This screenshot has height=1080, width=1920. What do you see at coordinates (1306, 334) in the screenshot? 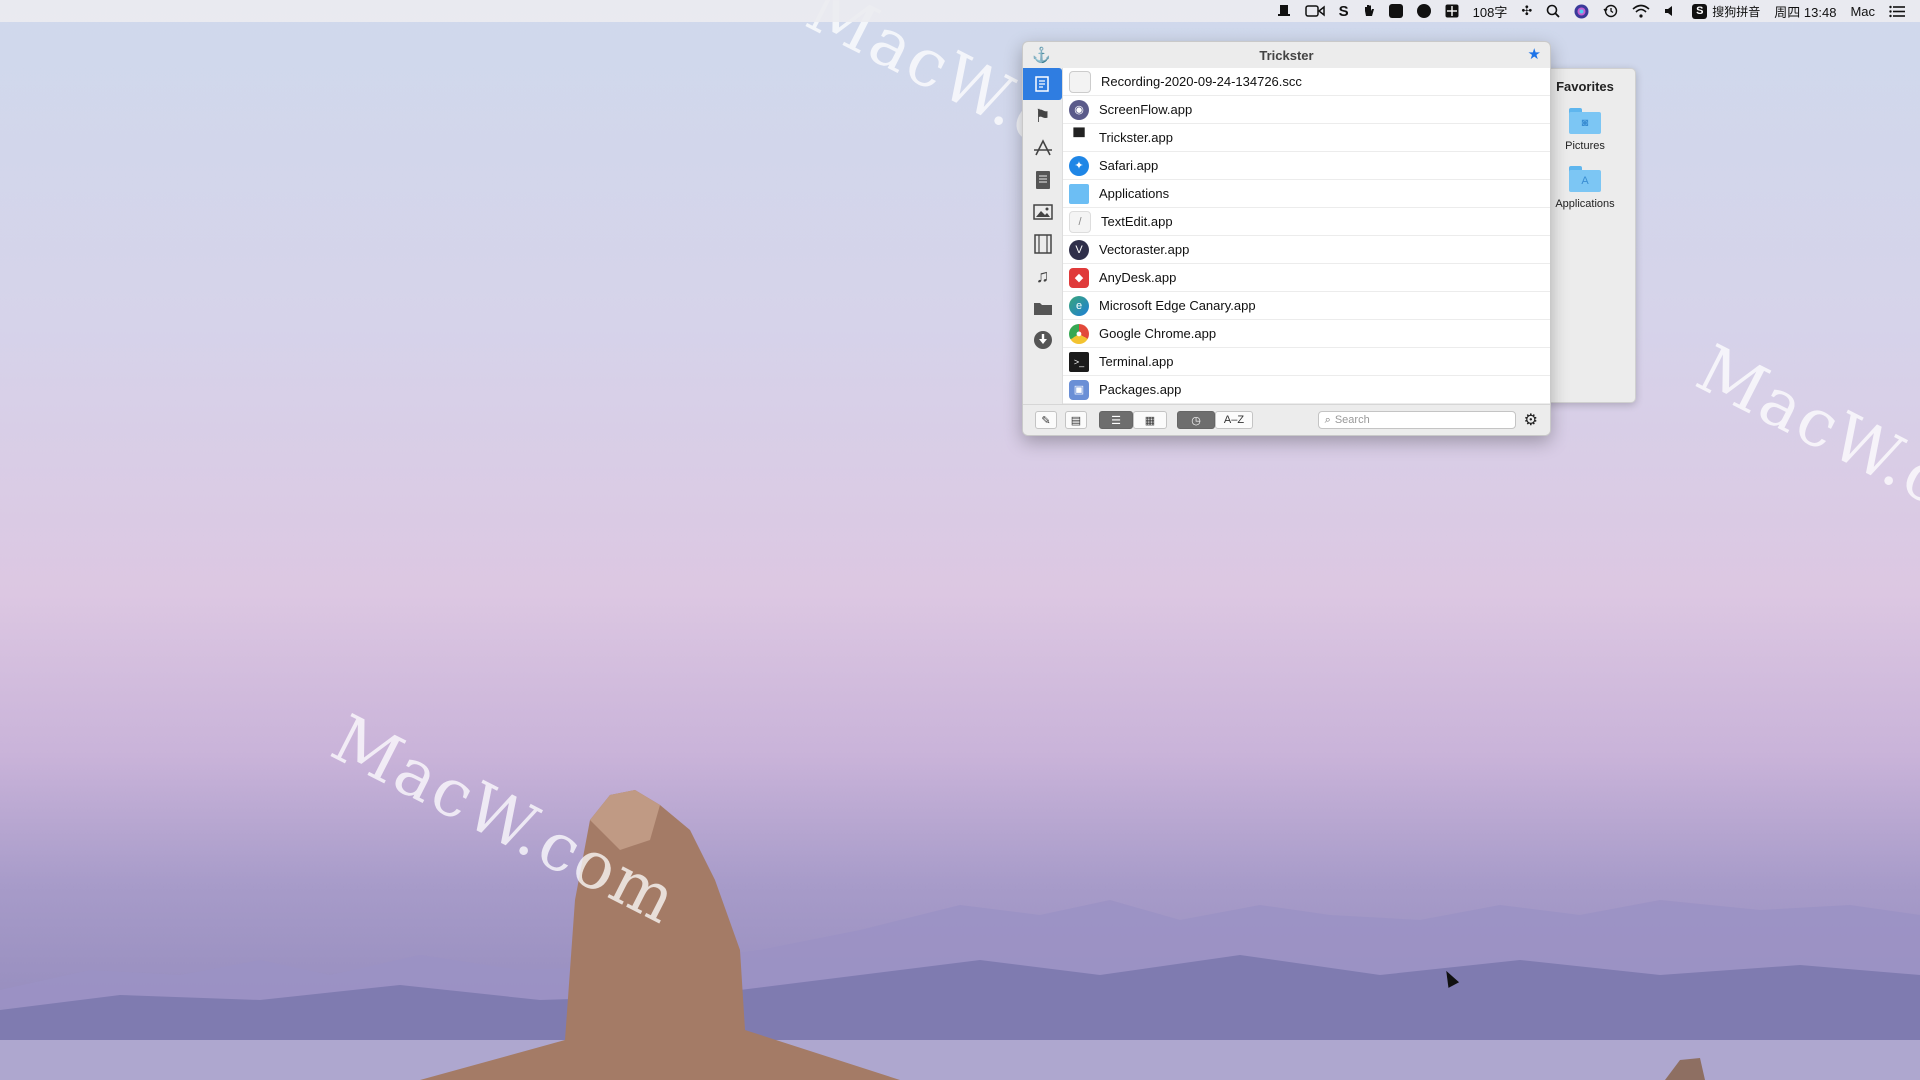
I see `list-item: ● Google Chrome.app` at bounding box center [1306, 334].